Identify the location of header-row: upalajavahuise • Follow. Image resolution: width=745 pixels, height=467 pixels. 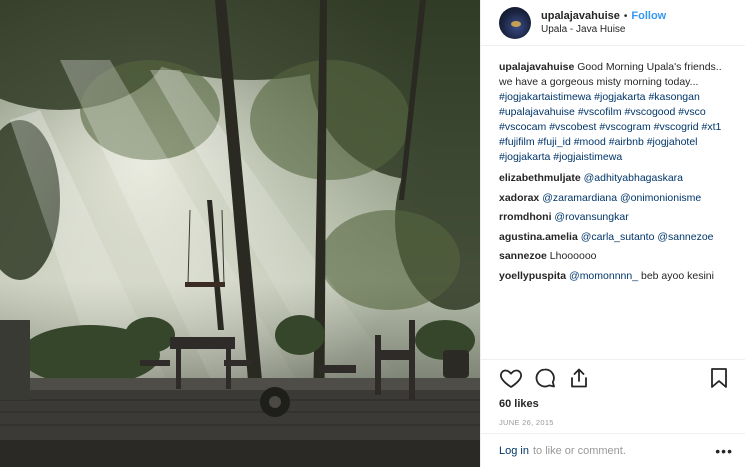
(603, 16).